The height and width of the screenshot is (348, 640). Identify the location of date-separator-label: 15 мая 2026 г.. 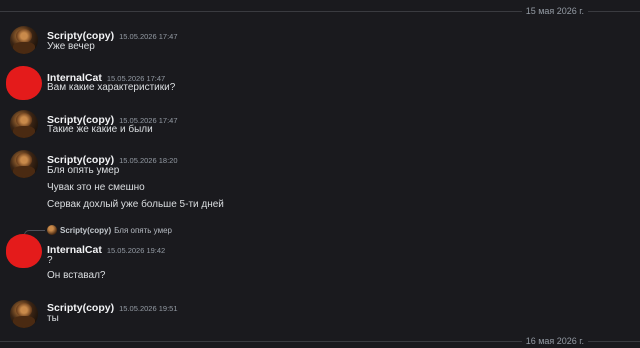
(554, 11).